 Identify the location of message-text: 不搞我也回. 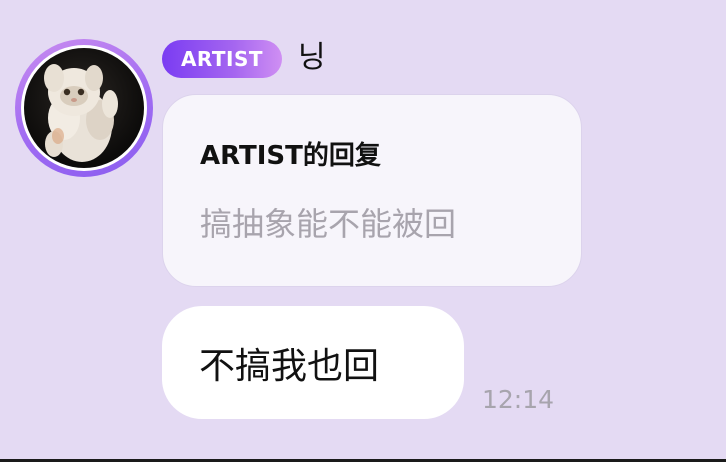
(289, 366).